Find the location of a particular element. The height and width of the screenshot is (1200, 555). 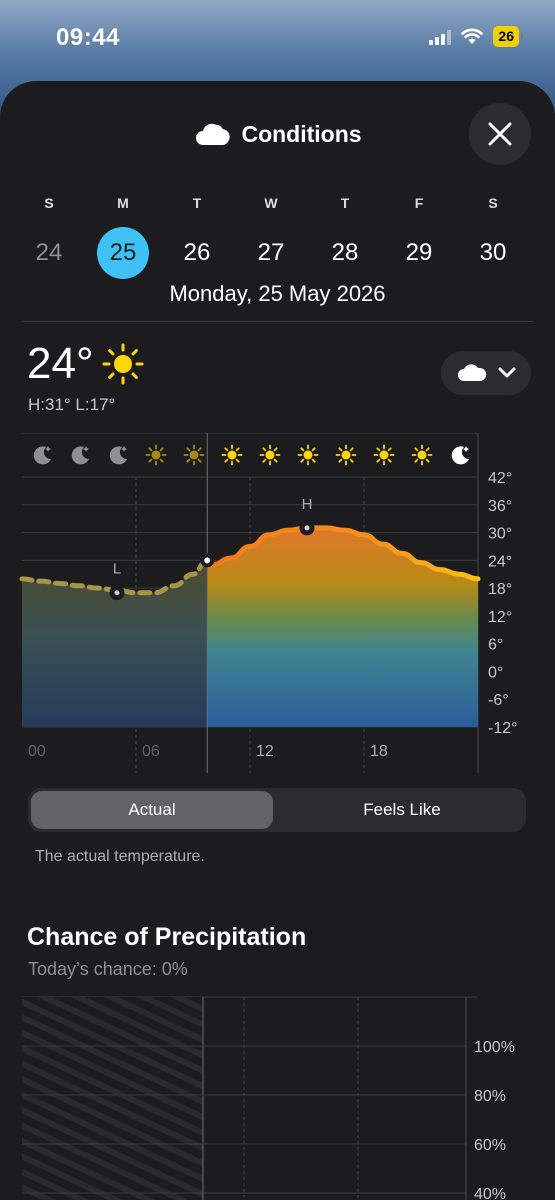

high-low: H:31° L:17° is located at coordinates (72, 404).